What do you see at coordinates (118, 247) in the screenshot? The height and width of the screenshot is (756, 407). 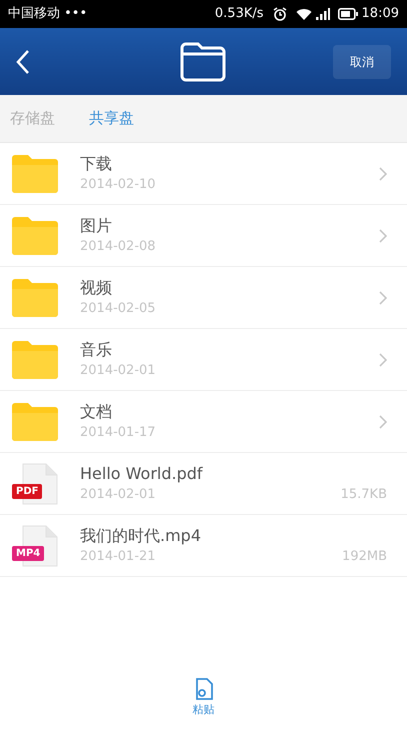 I see `file-date: 2014-02-08` at bounding box center [118, 247].